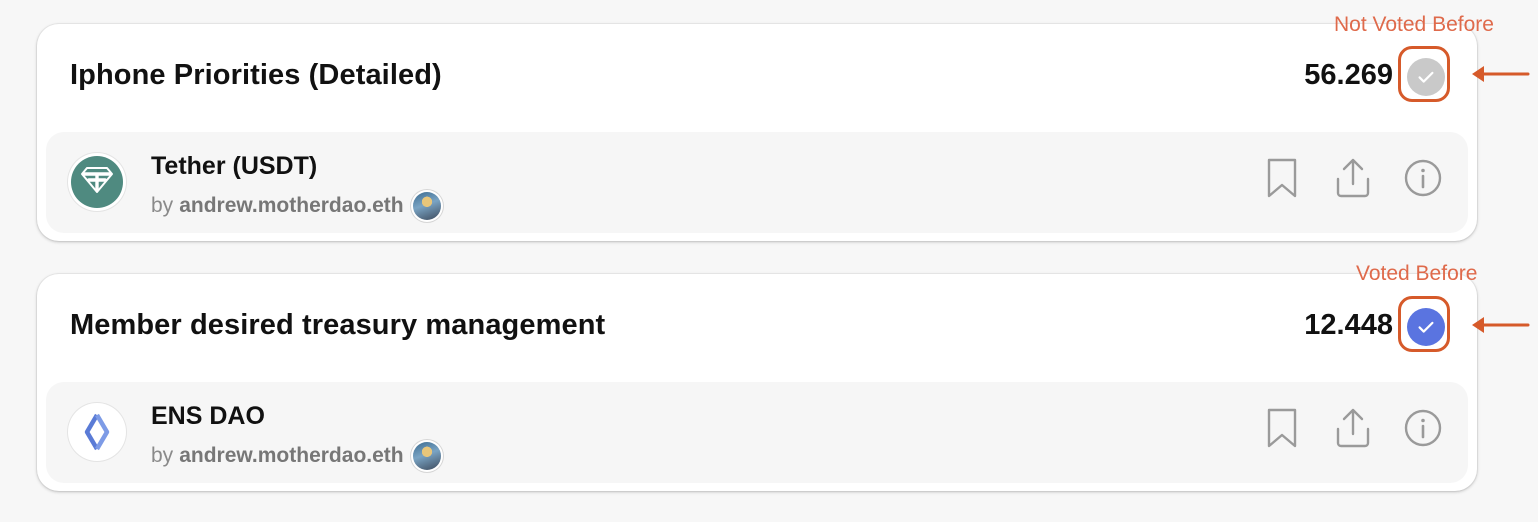  I want to click on tether-logo-icon, so click(97, 182).